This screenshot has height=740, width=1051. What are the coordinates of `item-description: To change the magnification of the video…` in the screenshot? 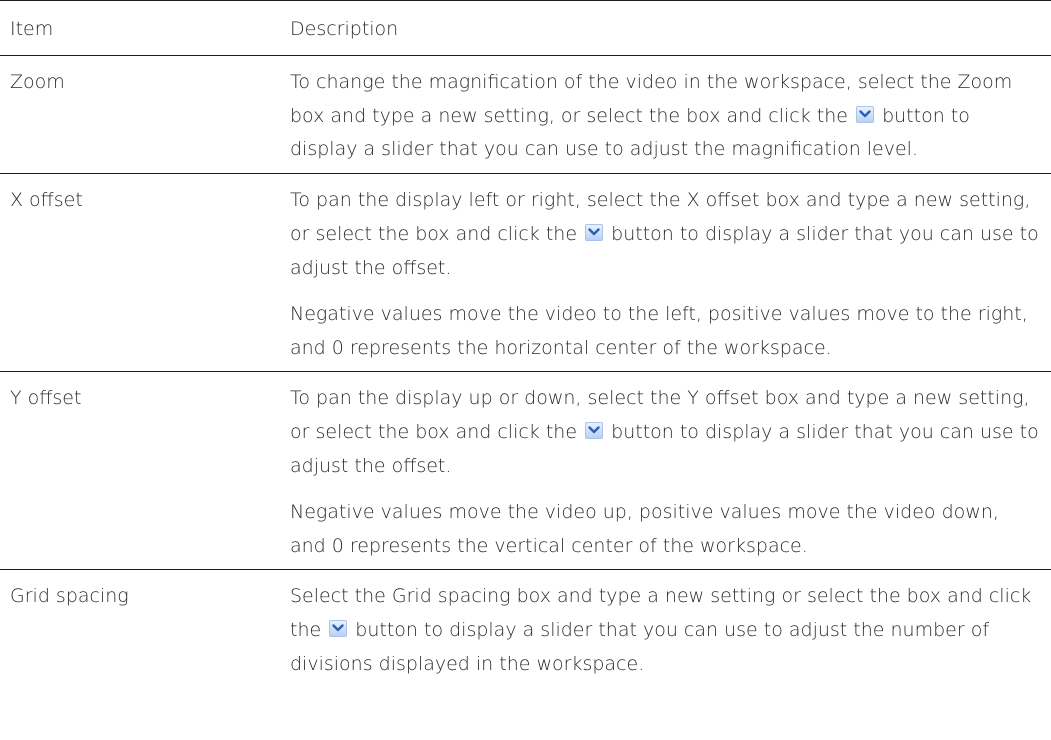 It's located at (670, 114).